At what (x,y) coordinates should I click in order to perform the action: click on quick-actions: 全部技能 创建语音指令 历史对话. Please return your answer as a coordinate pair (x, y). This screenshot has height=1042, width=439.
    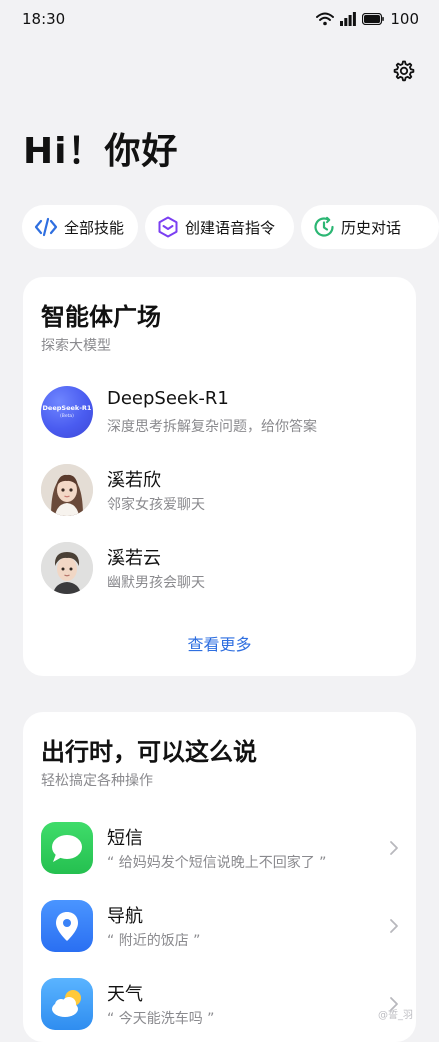
    Looking at the image, I should click on (230, 228).